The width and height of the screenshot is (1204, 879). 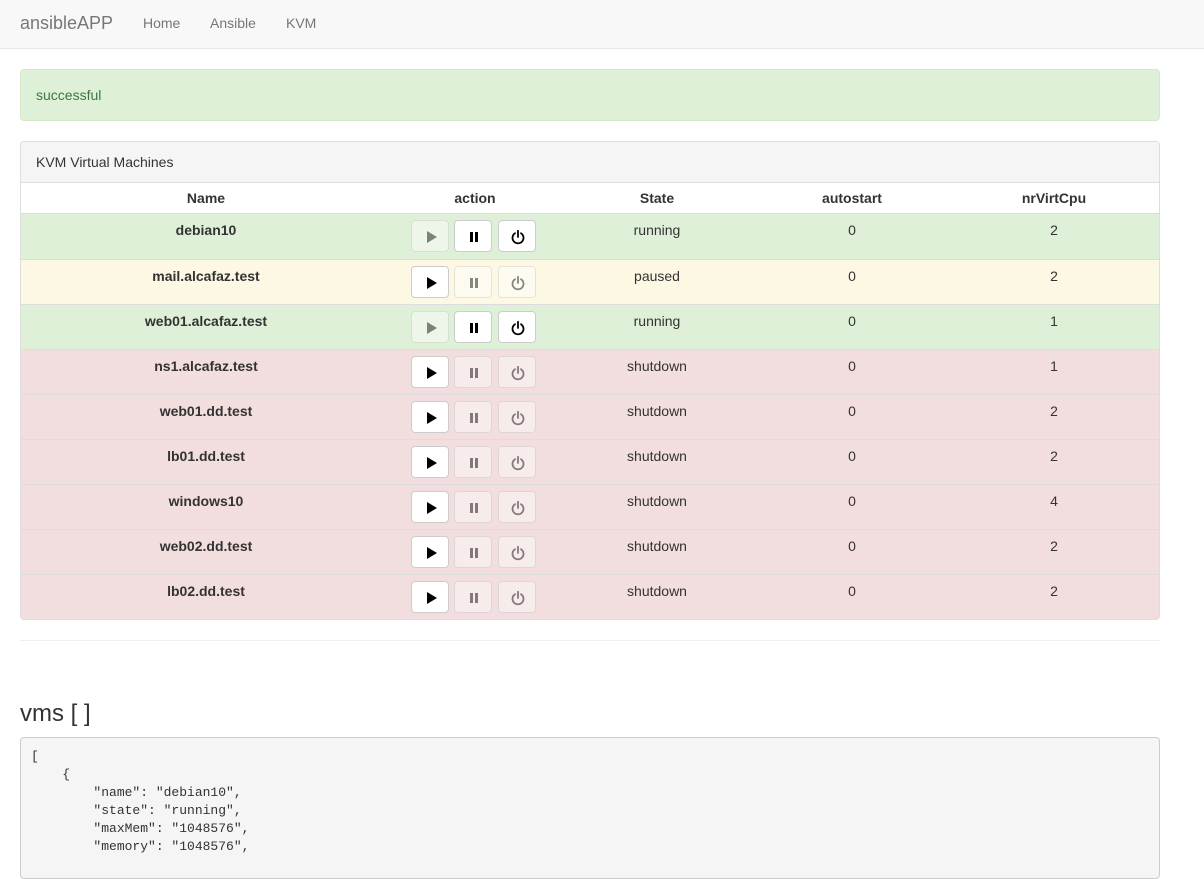 I want to click on nav-link-home: Home, so click(x=161, y=23).